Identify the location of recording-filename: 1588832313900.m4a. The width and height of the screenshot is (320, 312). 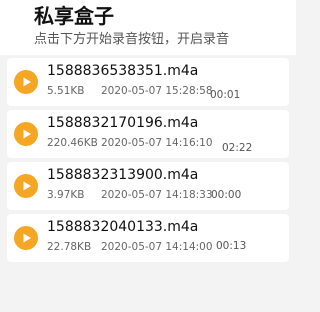
(123, 175).